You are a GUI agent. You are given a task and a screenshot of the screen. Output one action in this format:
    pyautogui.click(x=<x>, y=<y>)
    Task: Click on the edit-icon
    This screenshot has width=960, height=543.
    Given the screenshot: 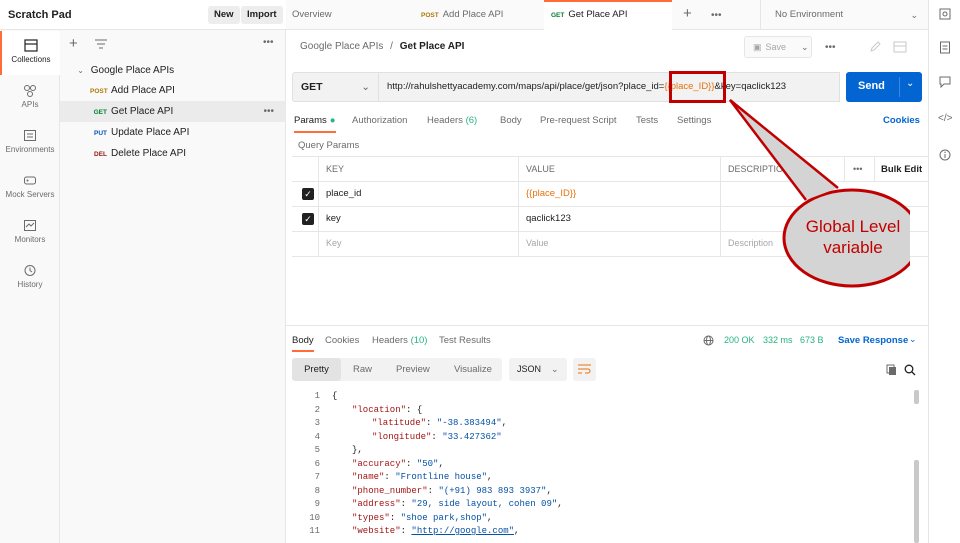 What is the action you would take?
    pyautogui.click(x=875, y=47)
    